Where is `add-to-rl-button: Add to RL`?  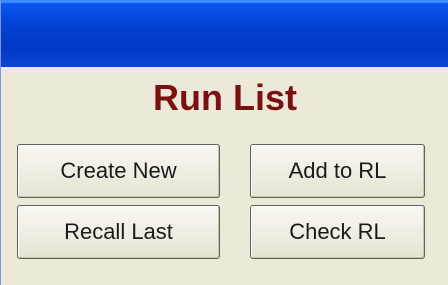 add-to-rl-button: Add to RL is located at coordinates (337, 171).